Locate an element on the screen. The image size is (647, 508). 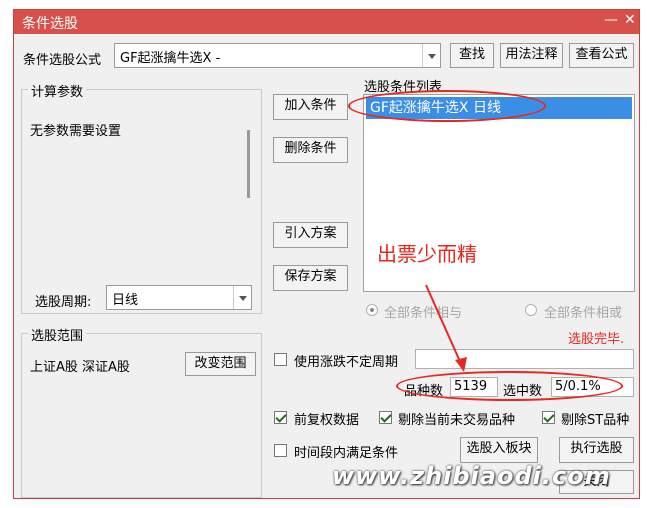
uncertain-period-label: 使用涨跌不定周期 is located at coordinates (346, 362).